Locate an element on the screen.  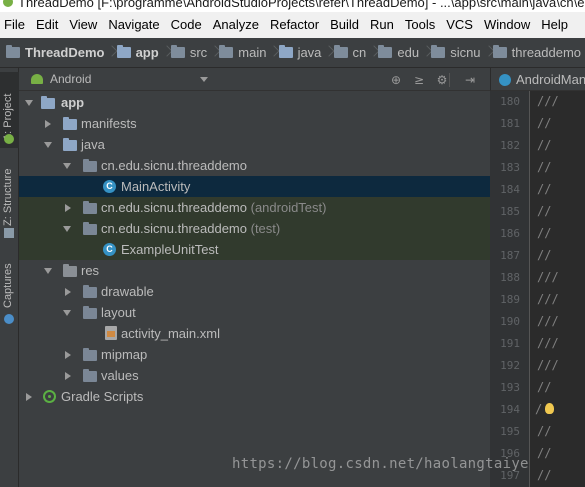
menu-window: Window is located at coordinates (507, 25).